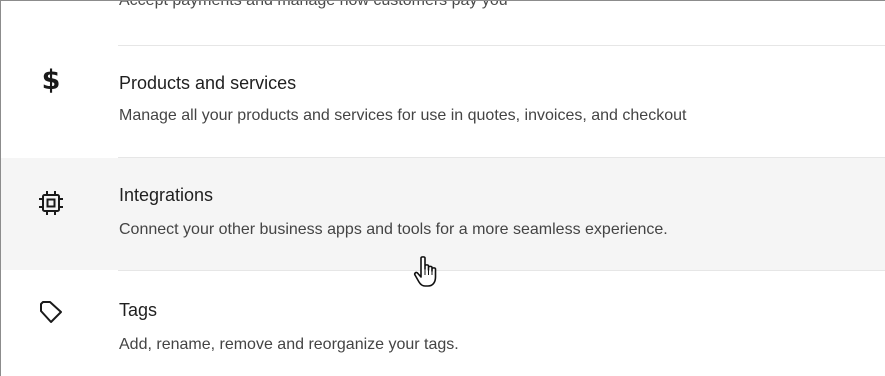 The height and width of the screenshot is (376, 885). I want to click on dollar-icon: $, so click(51, 80).